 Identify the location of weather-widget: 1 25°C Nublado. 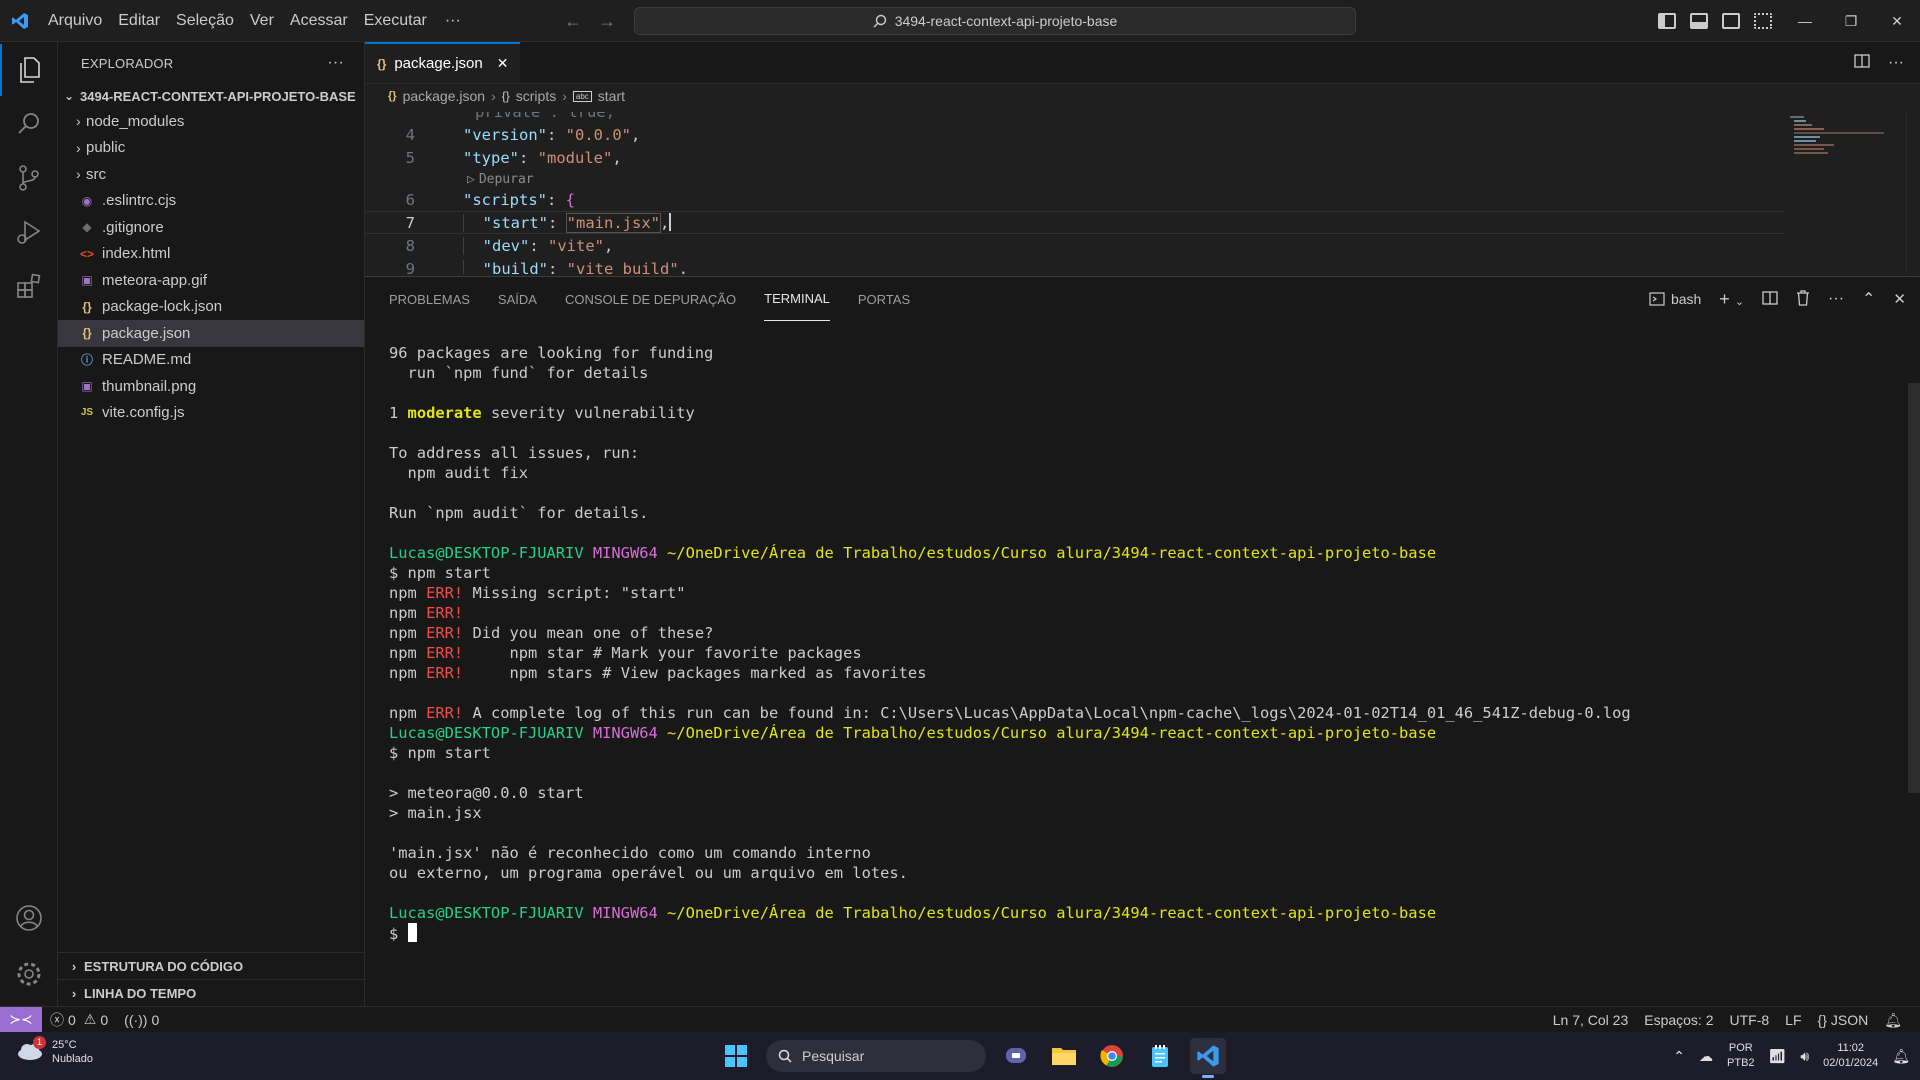
(54, 1051).